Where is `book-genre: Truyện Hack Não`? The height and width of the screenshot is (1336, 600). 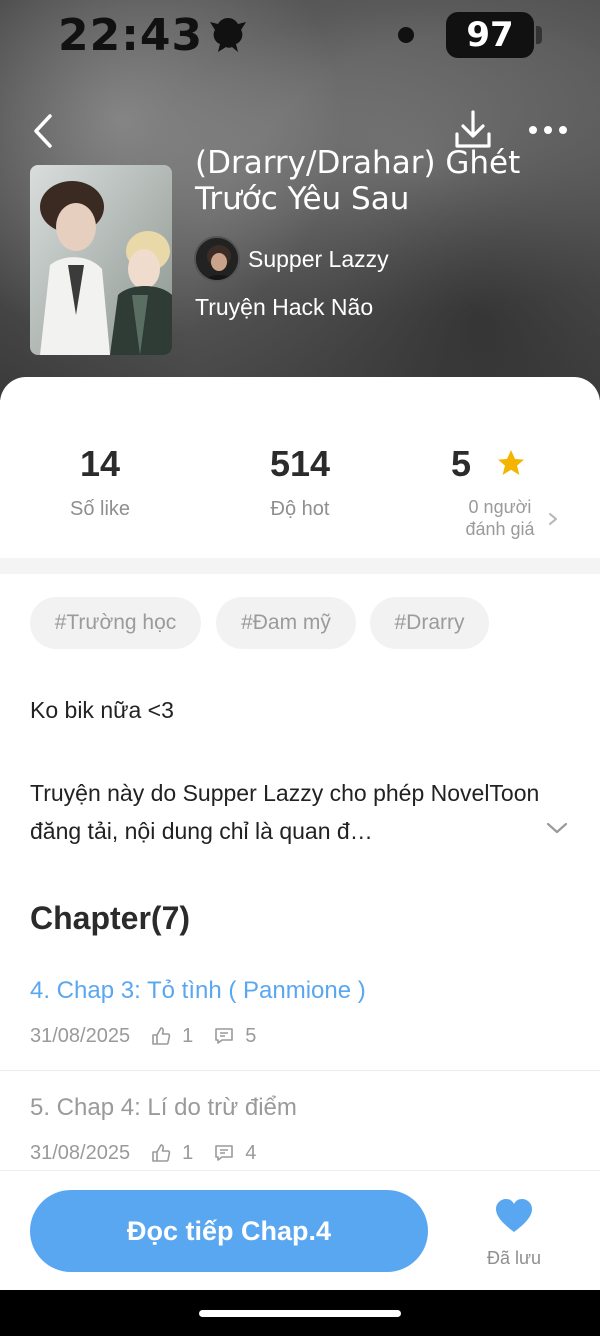
book-genre: Truyện Hack Não is located at coordinates (284, 307).